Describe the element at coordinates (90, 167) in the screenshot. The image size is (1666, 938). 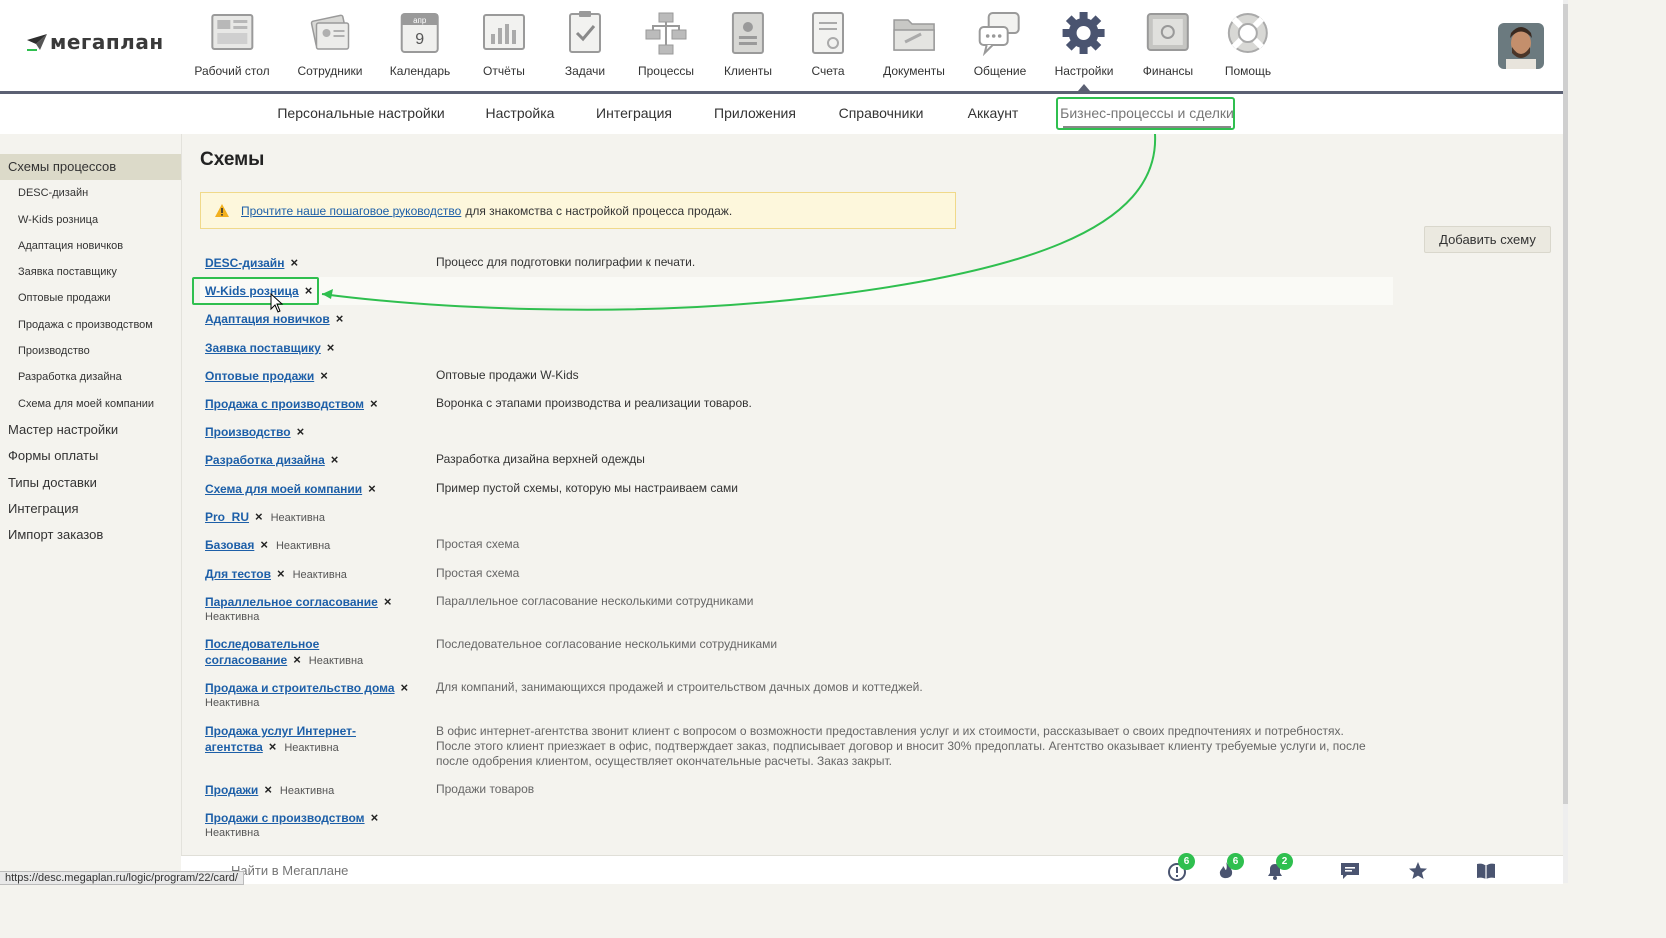
I see `sidebar-item-process-schemes: Схемы процессов` at that location.